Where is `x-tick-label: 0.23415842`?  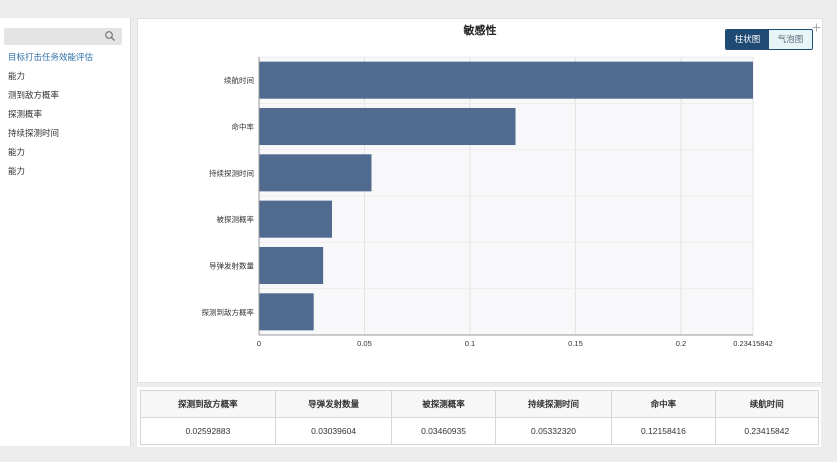
x-tick-label: 0.23415842 is located at coordinates (753, 343).